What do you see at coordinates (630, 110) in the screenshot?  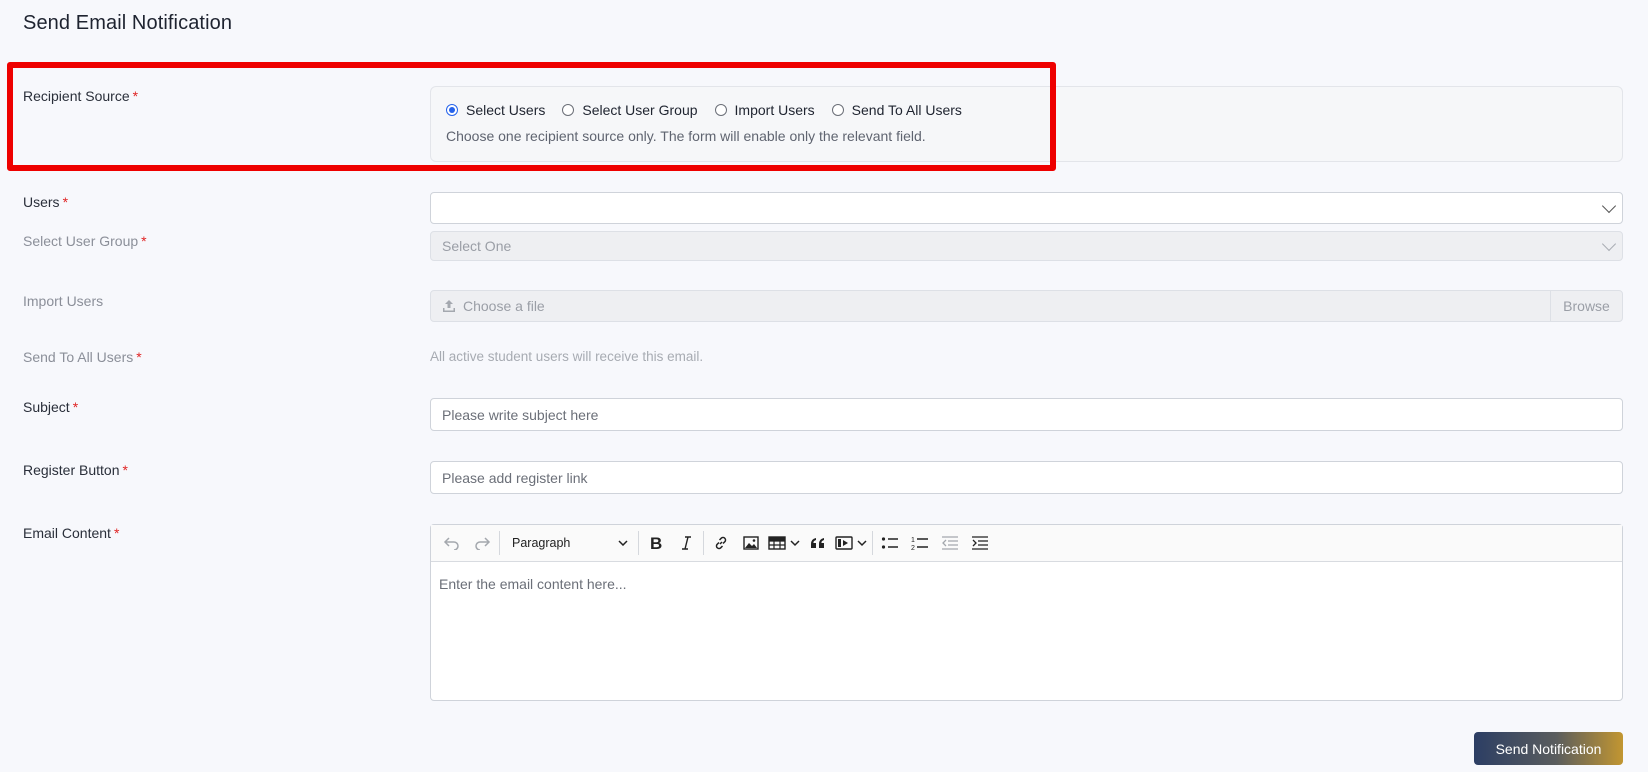 I see `radio-select-user-group: Select User Group` at bounding box center [630, 110].